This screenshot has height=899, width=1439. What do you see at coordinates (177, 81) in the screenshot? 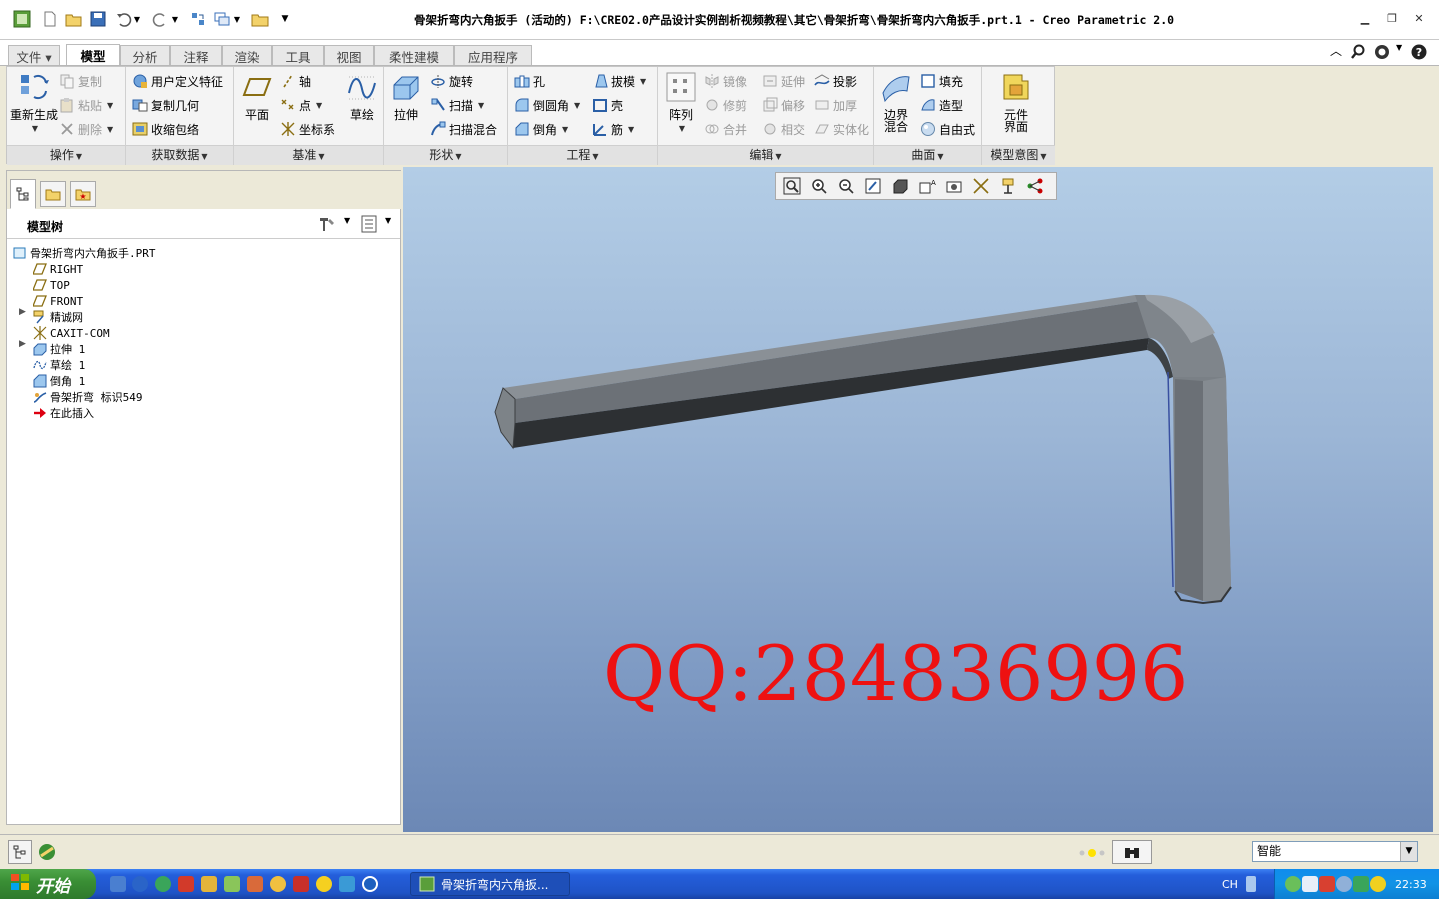
I see `udf-button: 用户定义特征` at bounding box center [177, 81].